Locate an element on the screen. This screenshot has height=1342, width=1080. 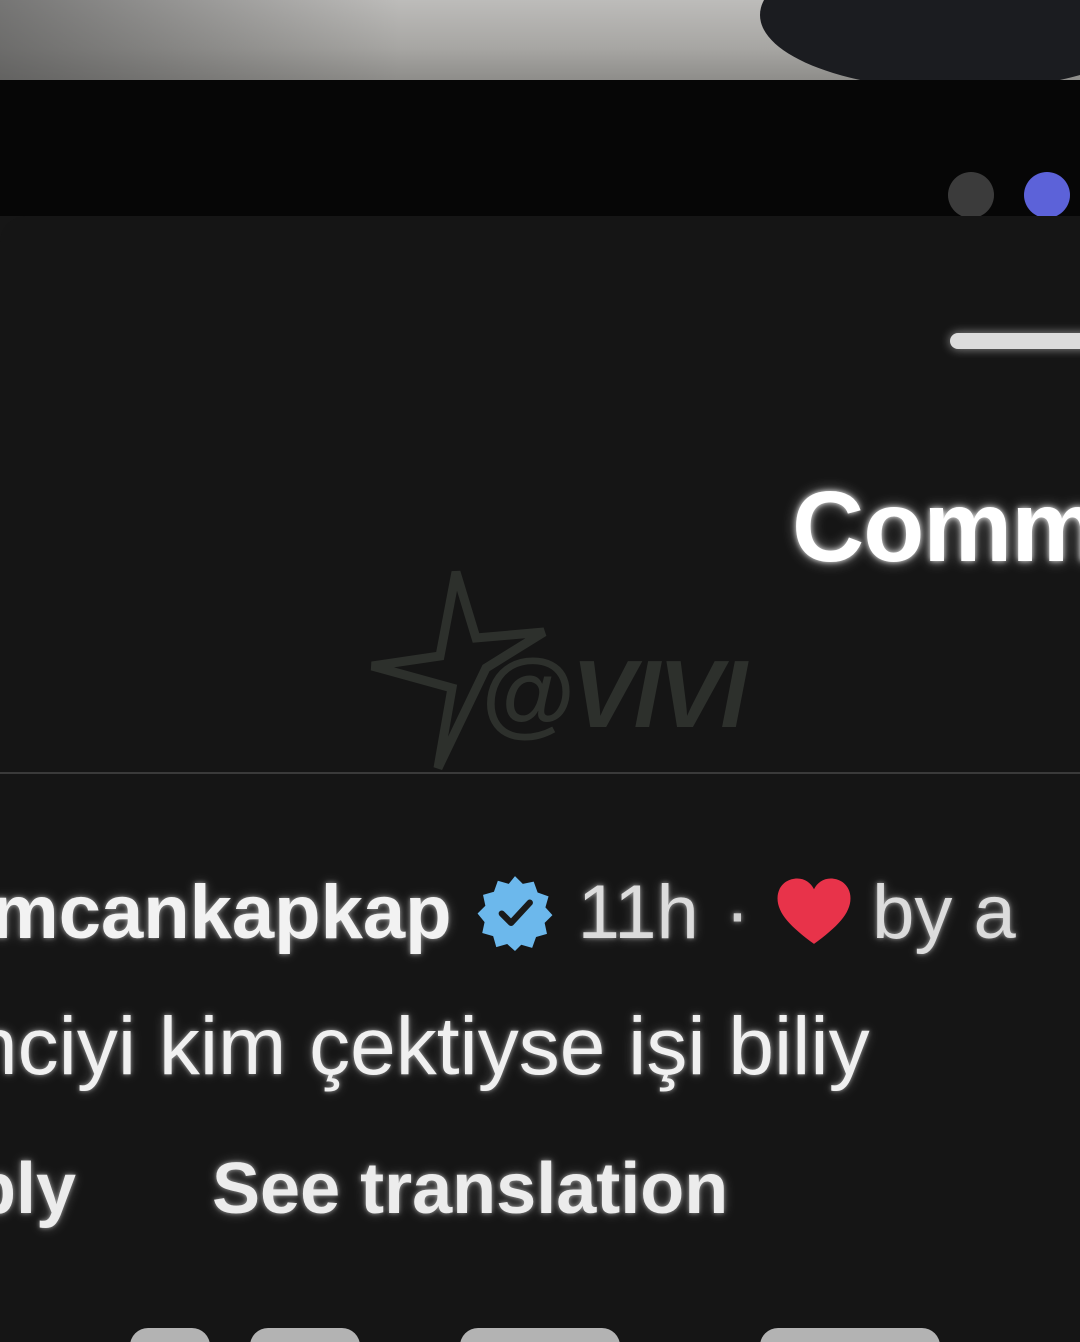
sheet-title: Comm is located at coordinates (936, 527).